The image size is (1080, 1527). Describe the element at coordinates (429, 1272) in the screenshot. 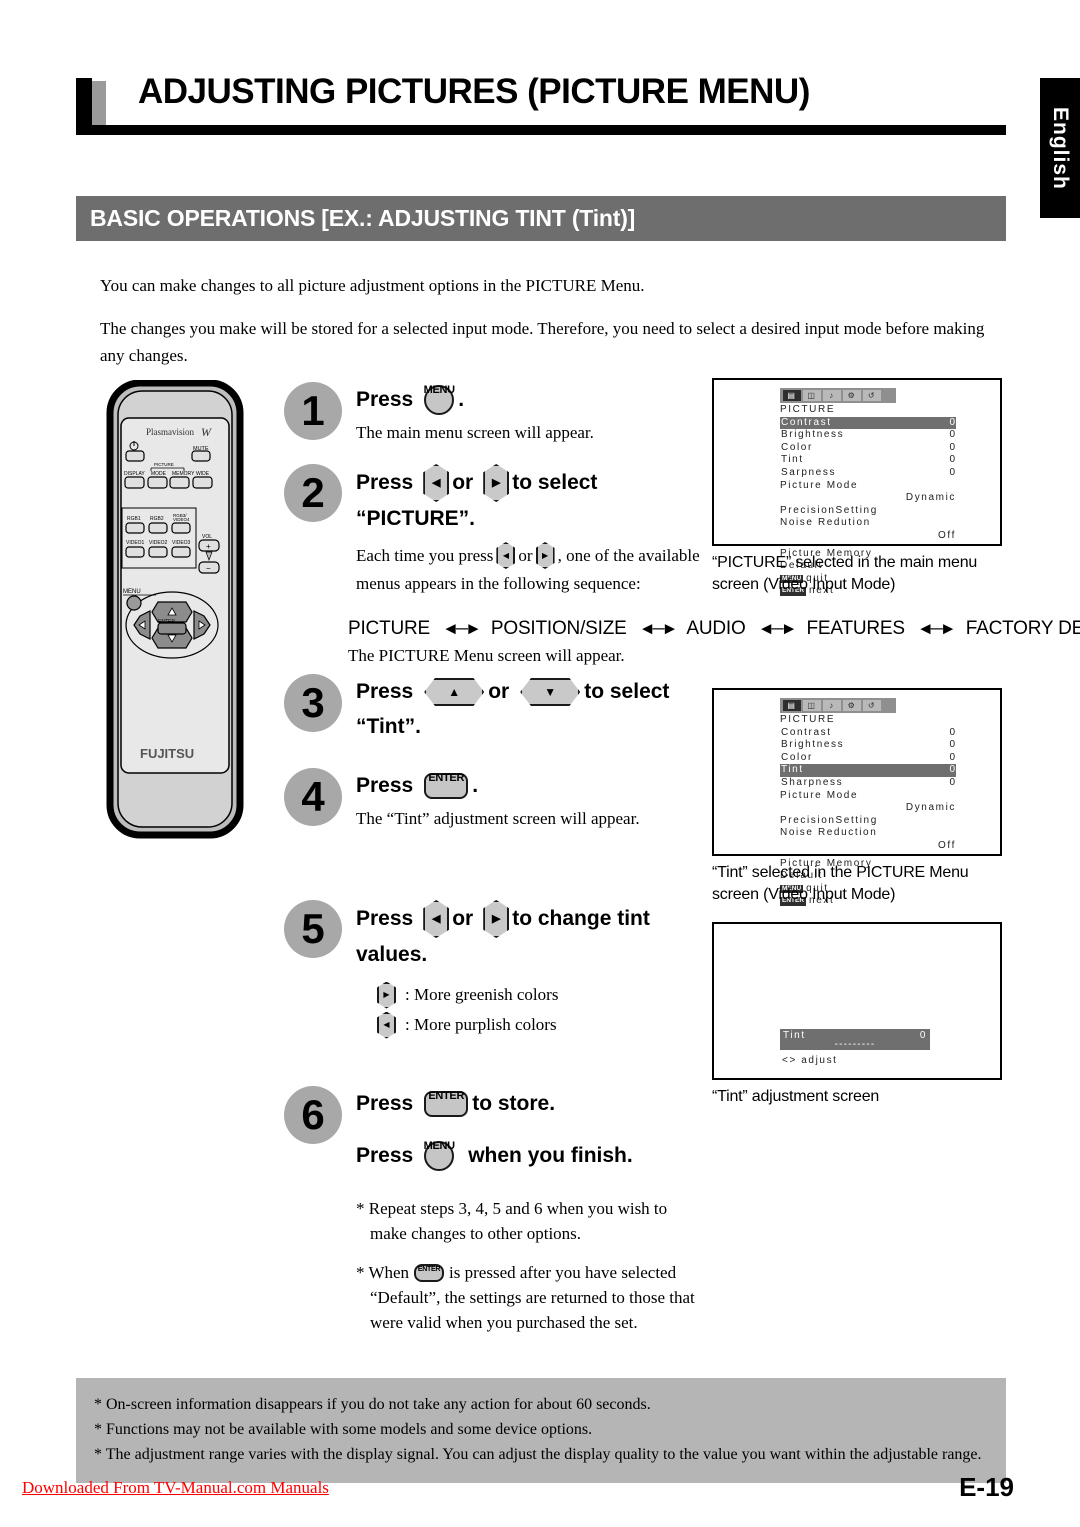

I see `enter-inline-icon: ENTER` at that location.